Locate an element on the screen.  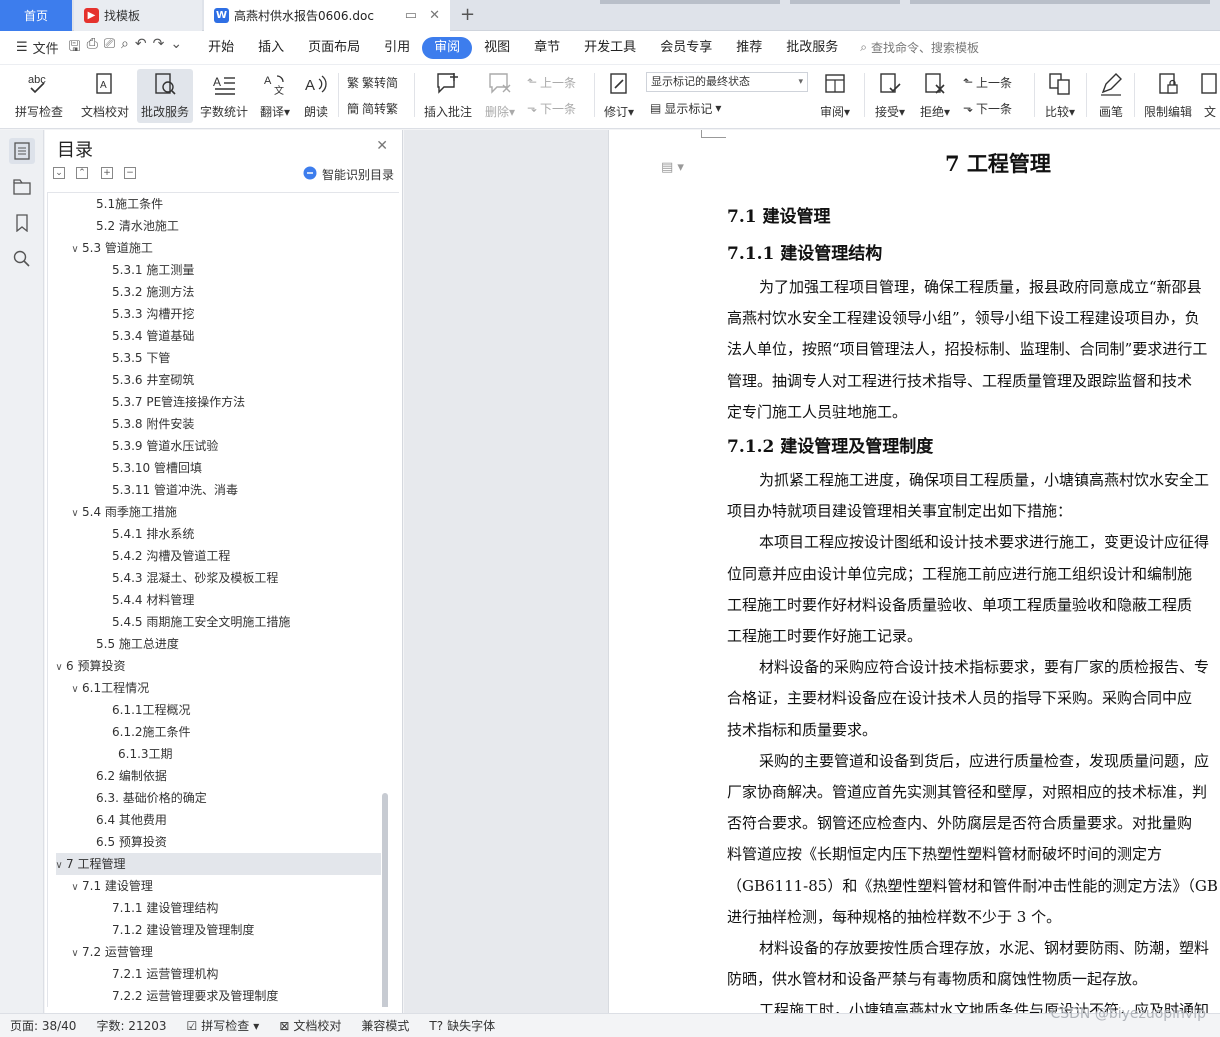
toc-item: 5.4.5 雨期施工安全文明施工措施 is located at coordinates (218, 622).